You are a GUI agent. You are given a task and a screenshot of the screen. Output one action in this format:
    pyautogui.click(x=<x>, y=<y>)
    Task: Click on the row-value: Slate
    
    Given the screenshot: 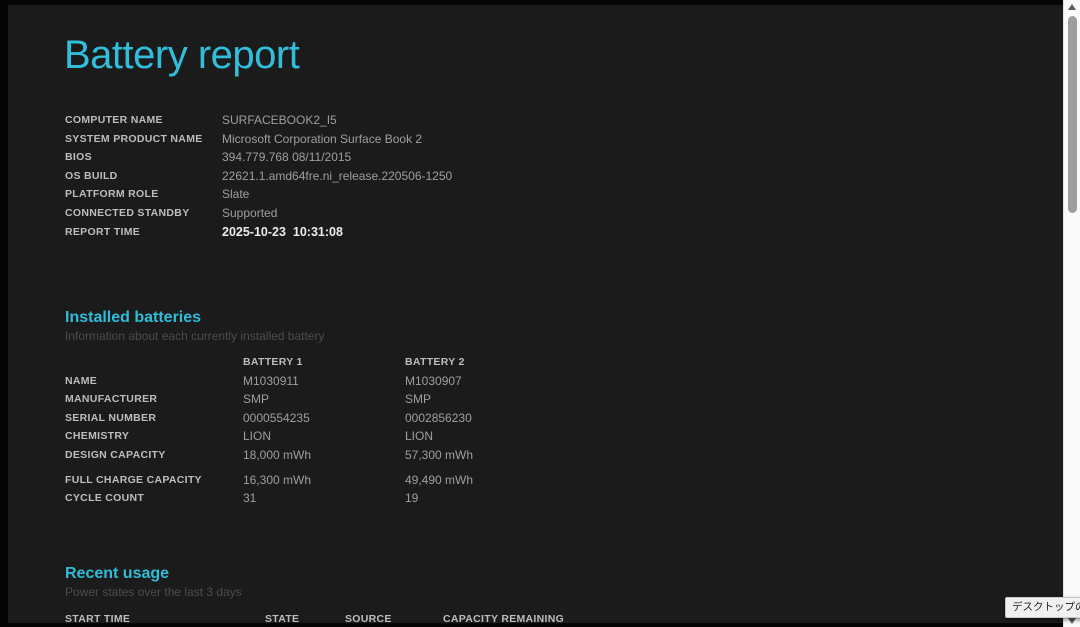 What is the action you would take?
    pyautogui.click(x=236, y=194)
    